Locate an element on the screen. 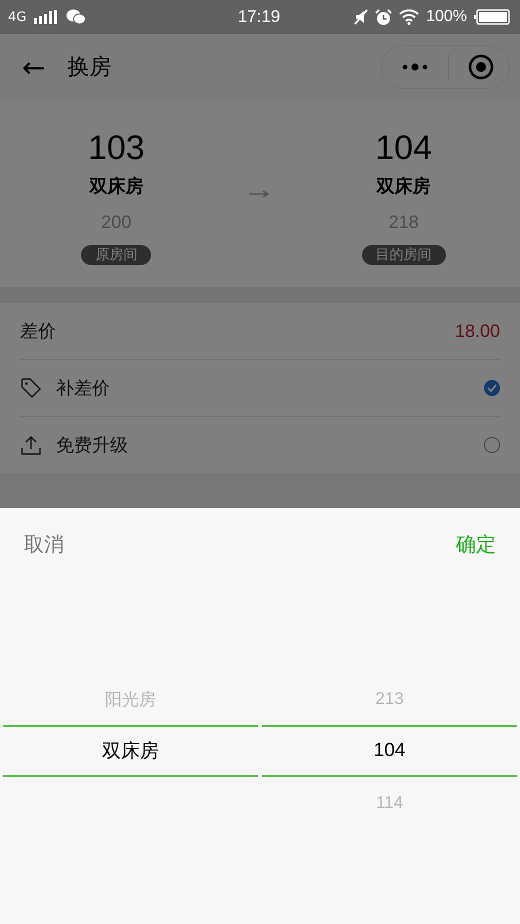  battery-icon is located at coordinates (492, 17).